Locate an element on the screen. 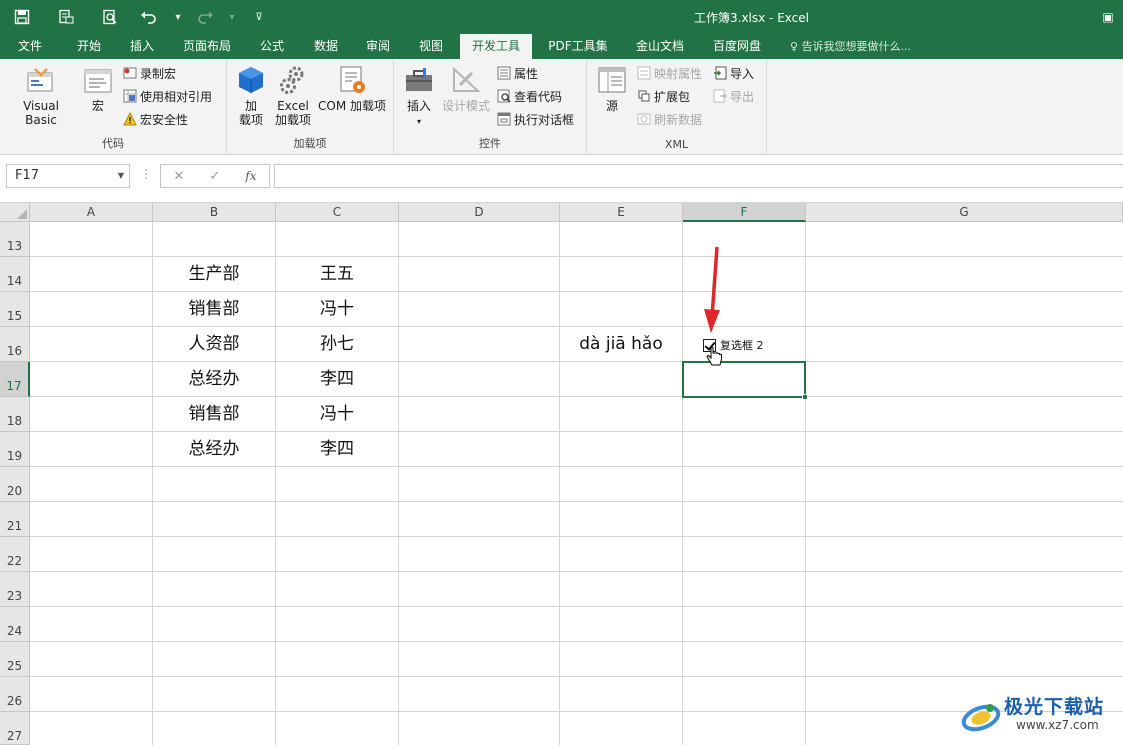 Image resolution: width=1123 pixels, height=745 pixels. excel-addins-label-1: Excel is located at coordinates (293, 106).